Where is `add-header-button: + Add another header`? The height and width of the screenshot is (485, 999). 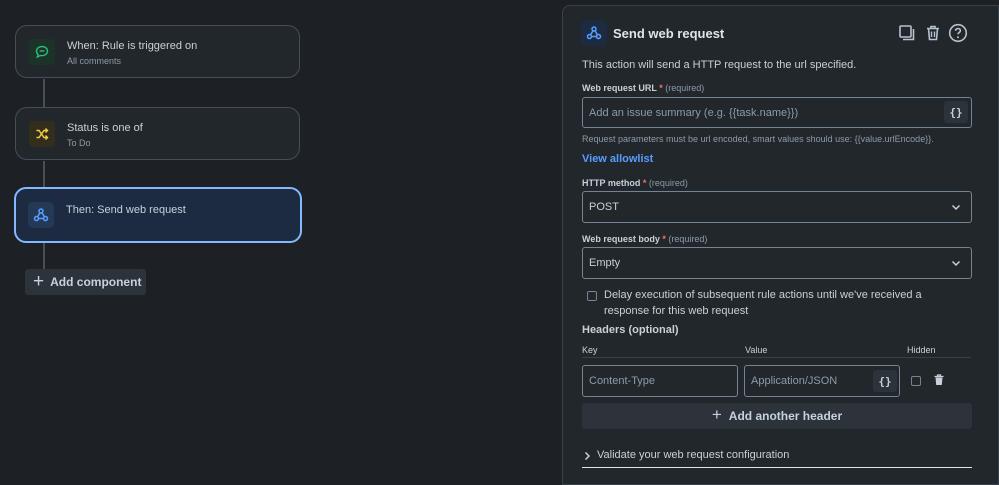
add-header-button: + Add another header is located at coordinates (777, 416).